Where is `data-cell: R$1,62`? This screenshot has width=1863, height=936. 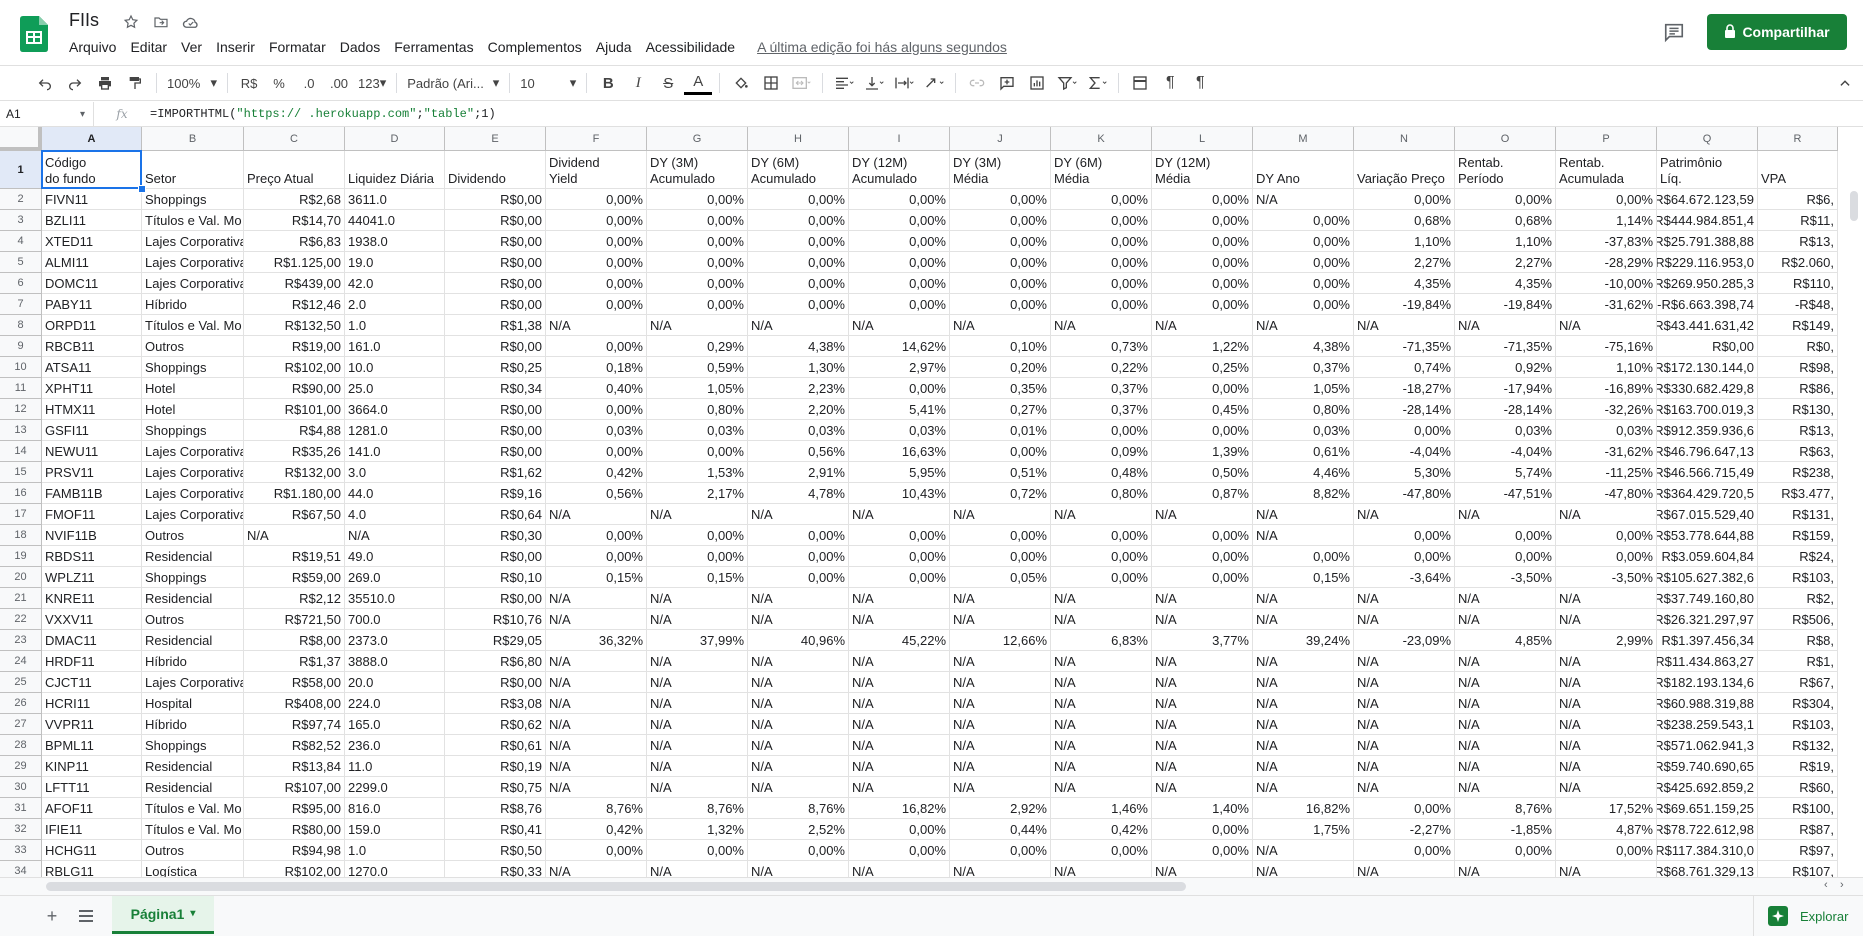
data-cell: R$1,62 is located at coordinates (495, 472).